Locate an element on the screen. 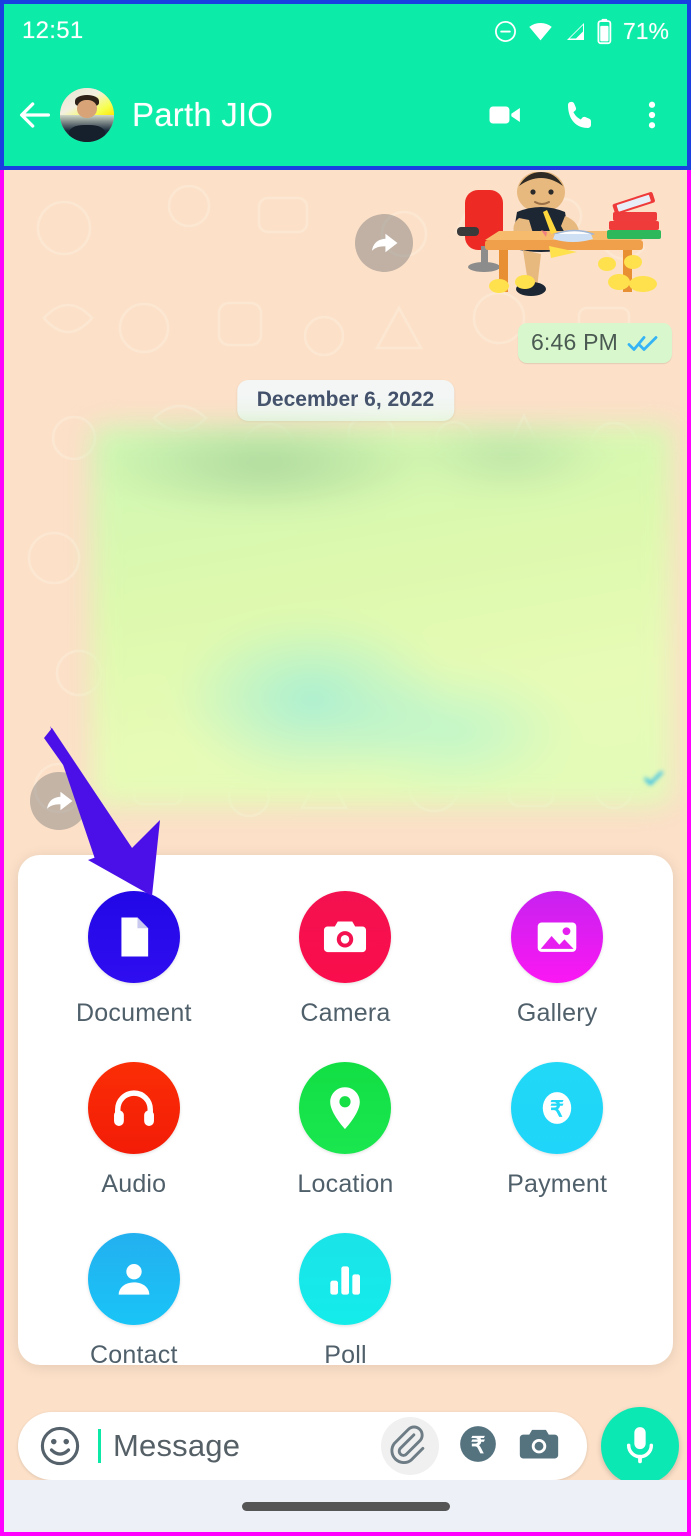 The image size is (691, 1536). input-actions: ₹ is located at coordinates (471, 1446).